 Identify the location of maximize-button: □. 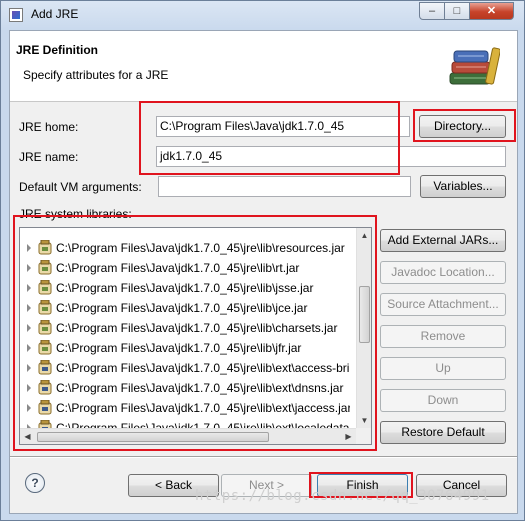
(457, 11).